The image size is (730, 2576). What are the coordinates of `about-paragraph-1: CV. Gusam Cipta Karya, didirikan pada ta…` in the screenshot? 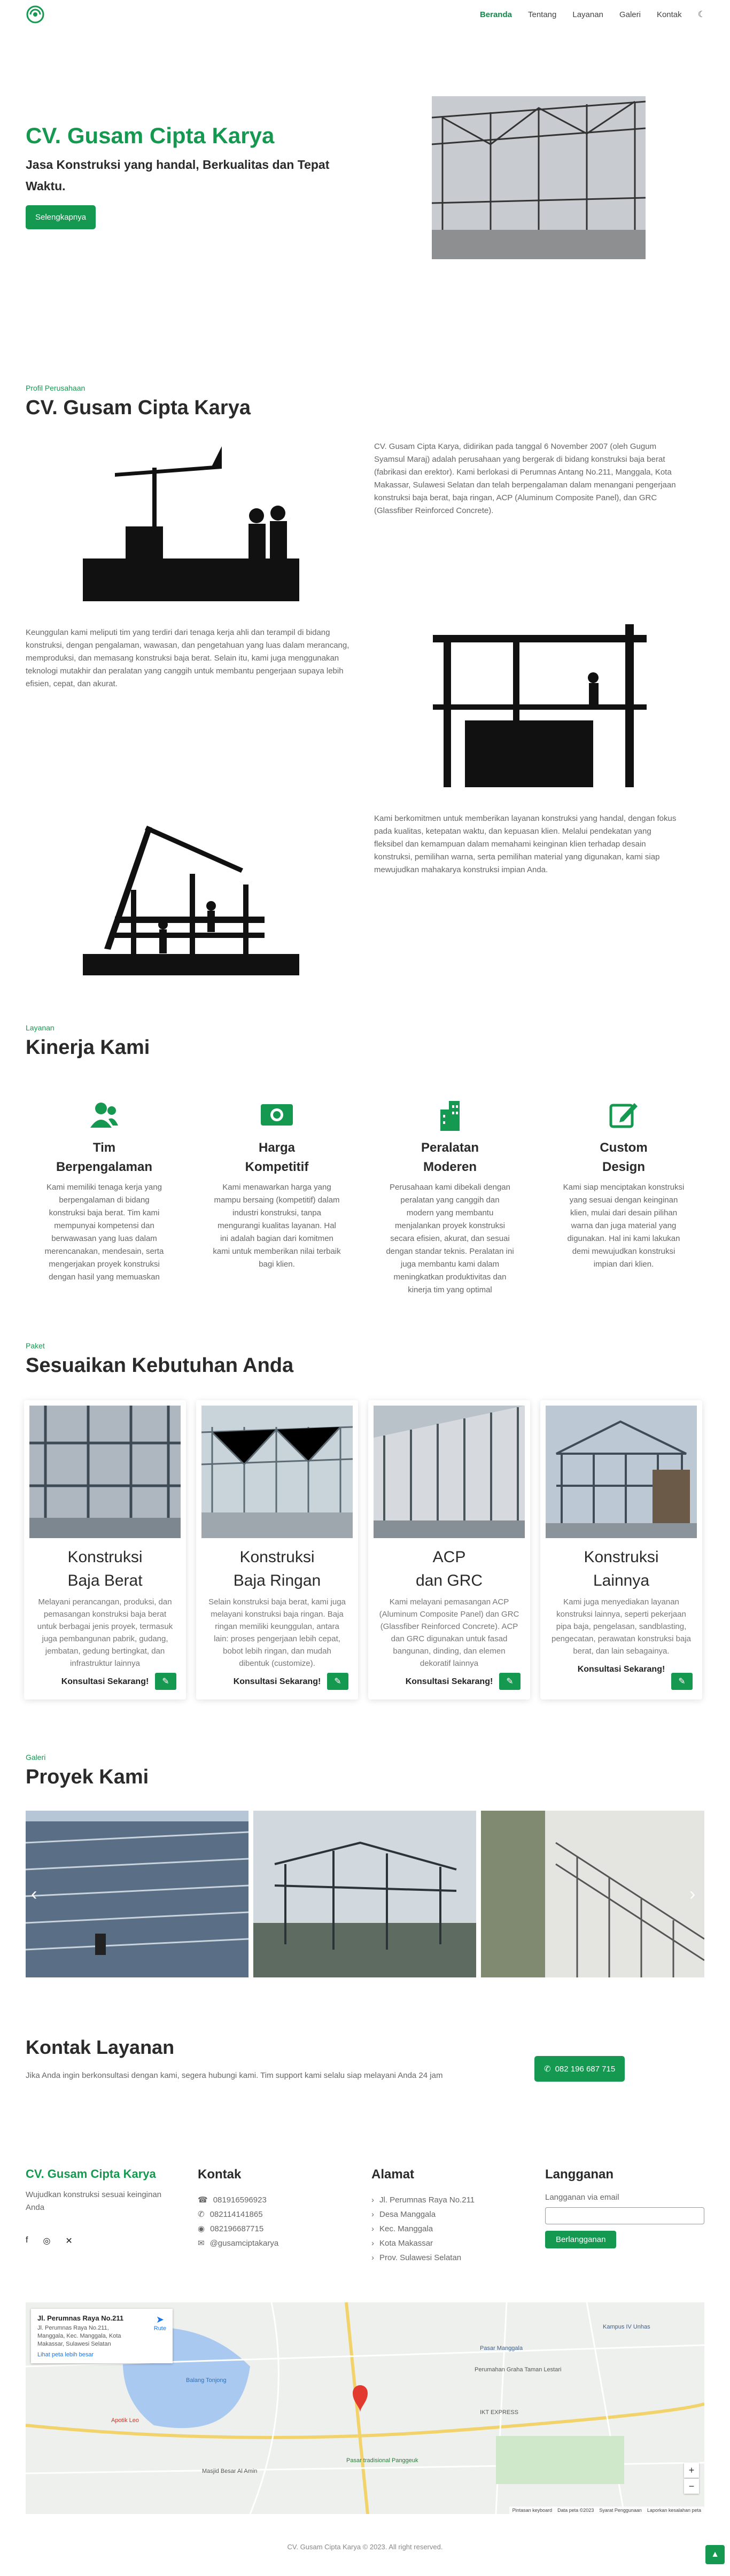 It's located at (525, 478).